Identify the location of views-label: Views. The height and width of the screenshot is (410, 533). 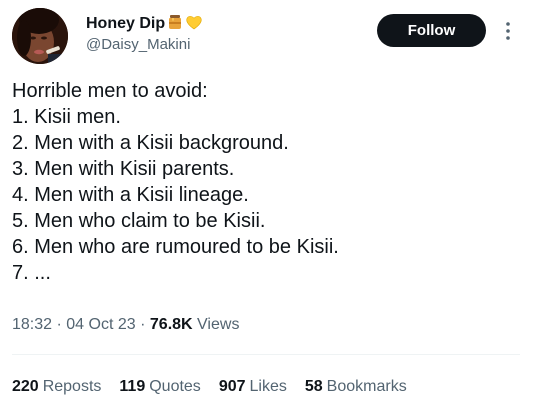
(218, 324).